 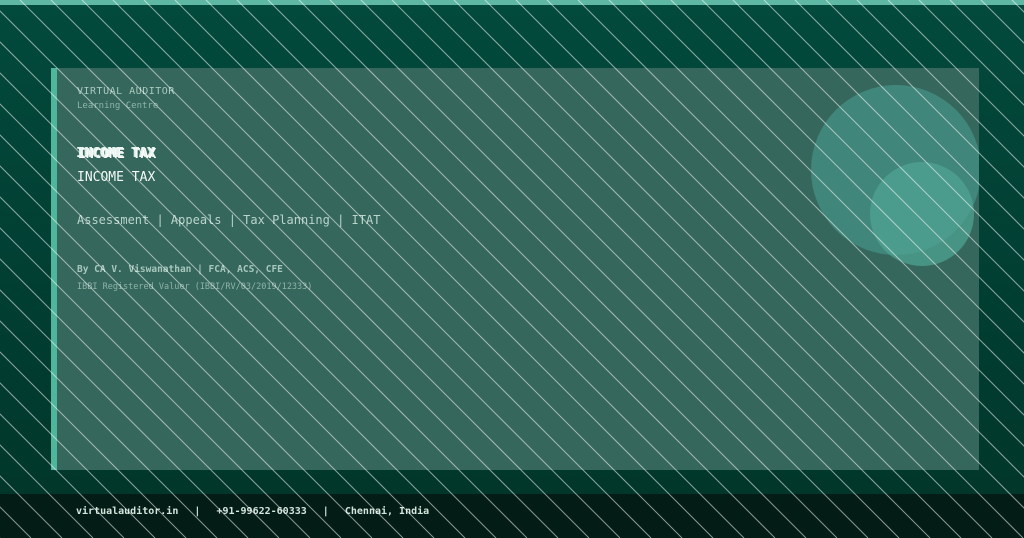 What do you see at coordinates (118, 106) in the screenshot?
I see `brand-tagline: Learning Centre` at bounding box center [118, 106].